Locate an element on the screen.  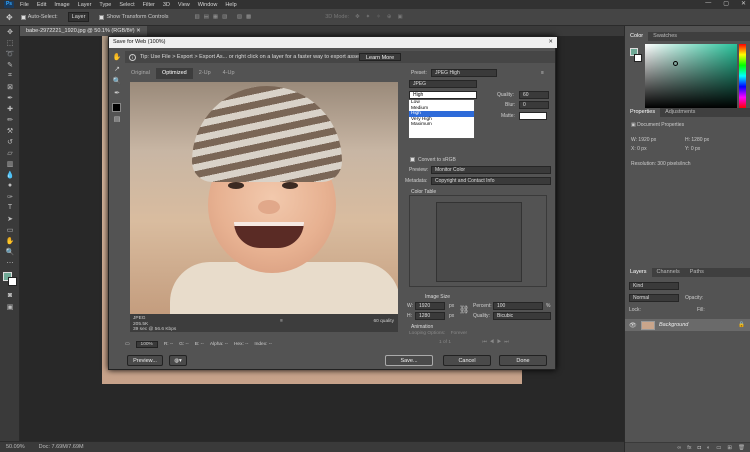
clone-stamp-icon: ⚒ is located at coordinates (10, 130).